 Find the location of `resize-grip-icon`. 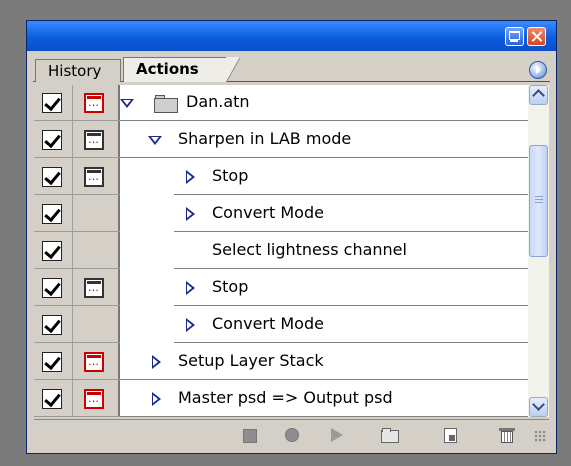

resize-grip-icon is located at coordinates (540, 436).